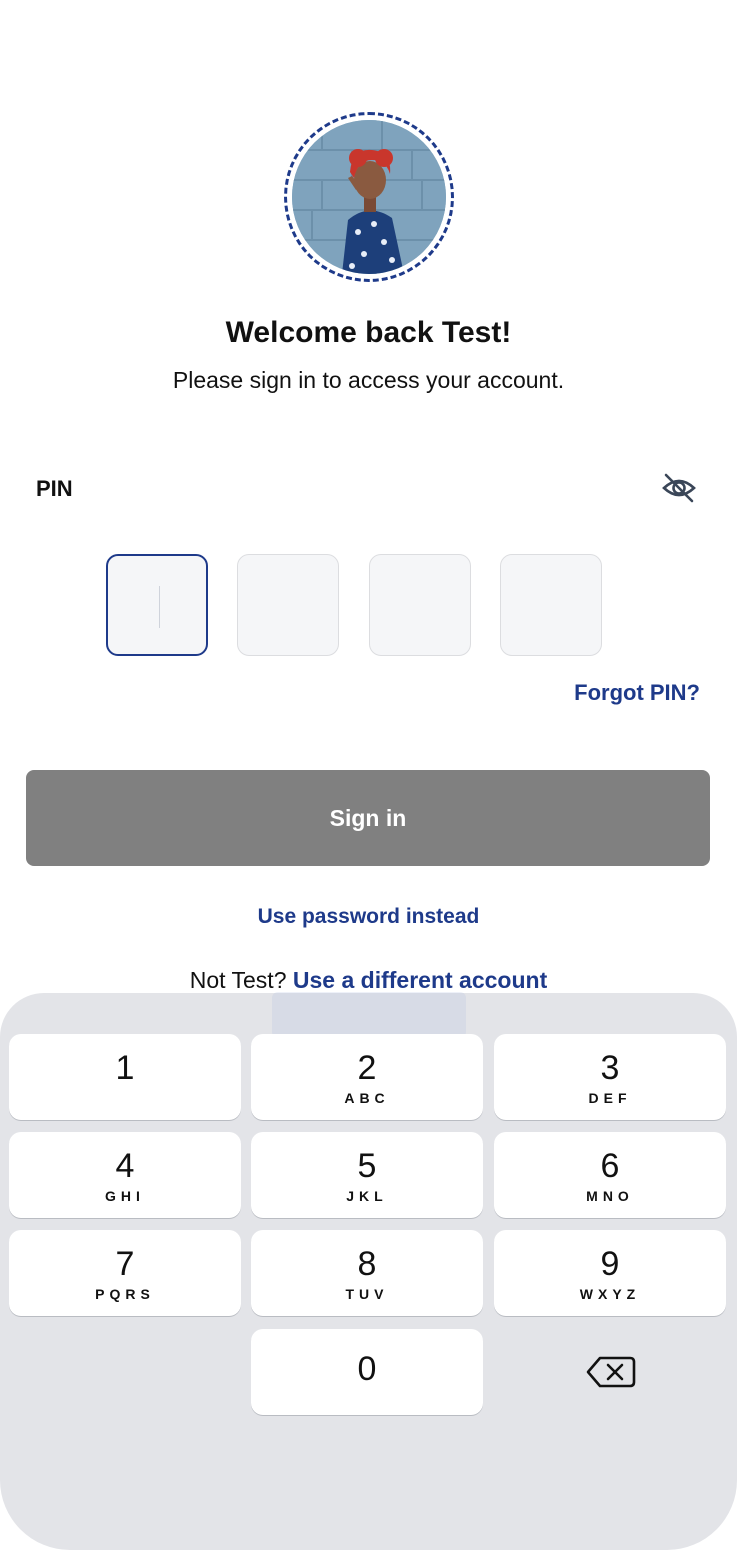 Image resolution: width=737 pixels, height=1550 pixels. I want to click on key-digit: 4, so click(125, 1166).